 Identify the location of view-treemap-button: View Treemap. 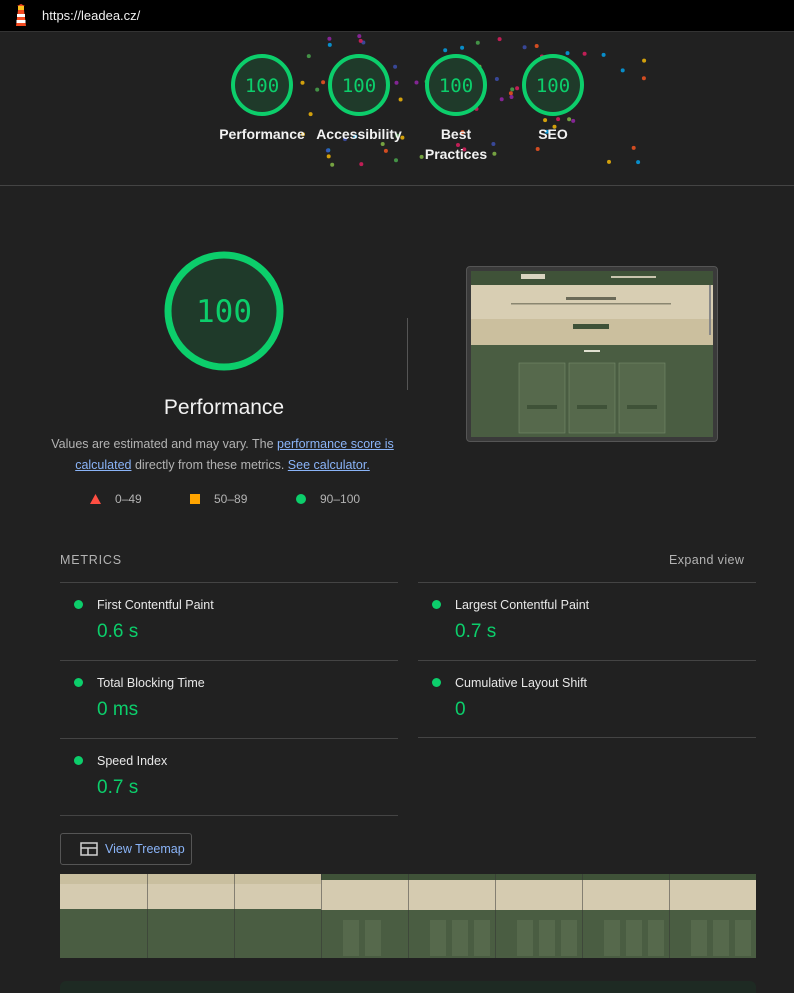
(126, 849).